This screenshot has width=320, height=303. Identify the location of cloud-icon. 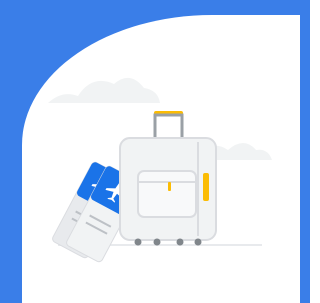
(104, 90).